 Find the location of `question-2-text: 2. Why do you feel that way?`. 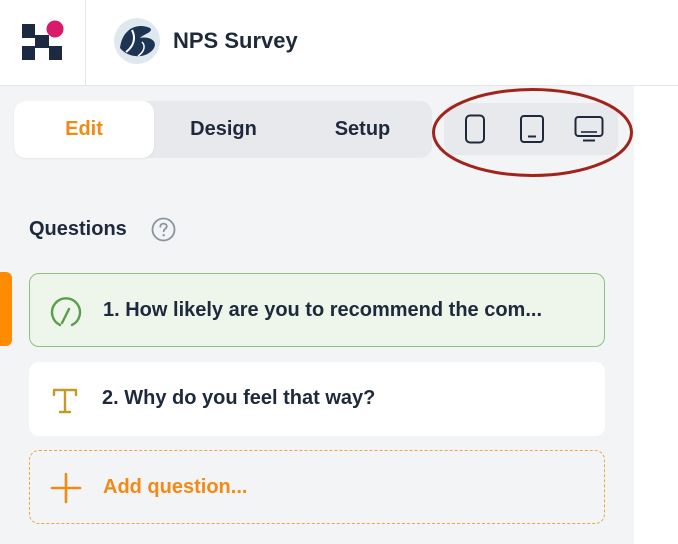

question-2-text: 2. Why do you feel that way? is located at coordinates (239, 398).